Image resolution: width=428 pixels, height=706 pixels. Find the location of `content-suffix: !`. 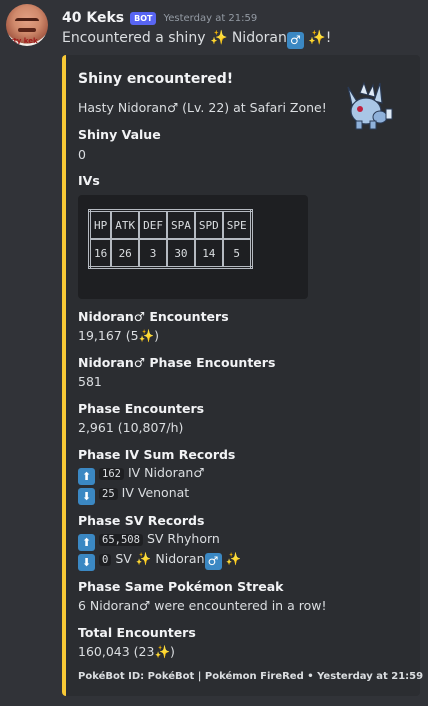

content-suffix: ! is located at coordinates (328, 38).